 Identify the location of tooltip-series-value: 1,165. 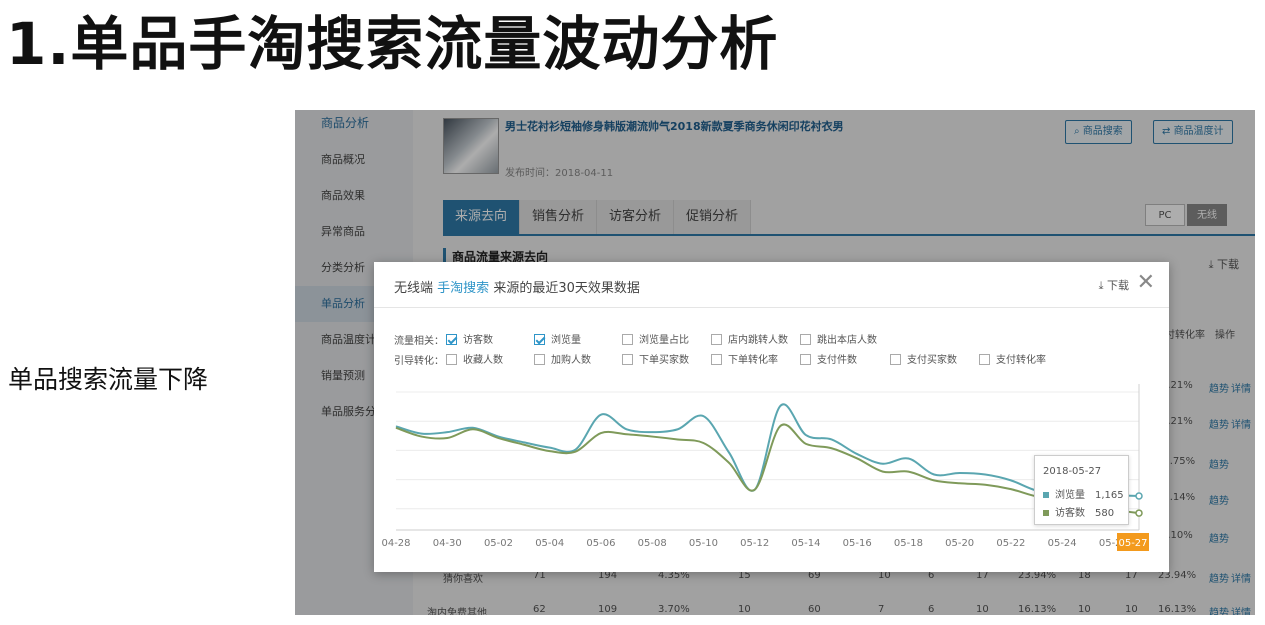
(1109, 495).